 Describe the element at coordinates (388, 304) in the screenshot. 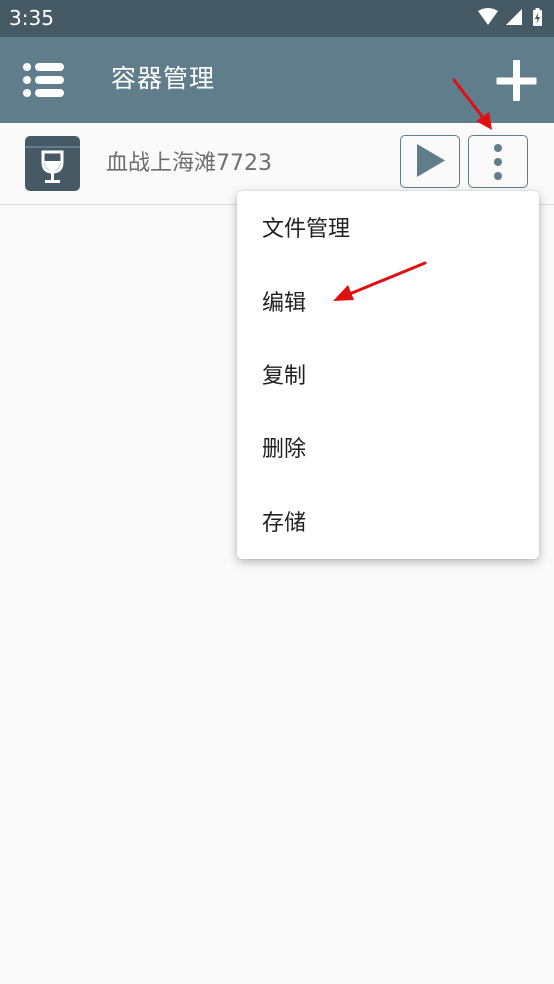

I see `menu-item-edit: 编辑` at that location.